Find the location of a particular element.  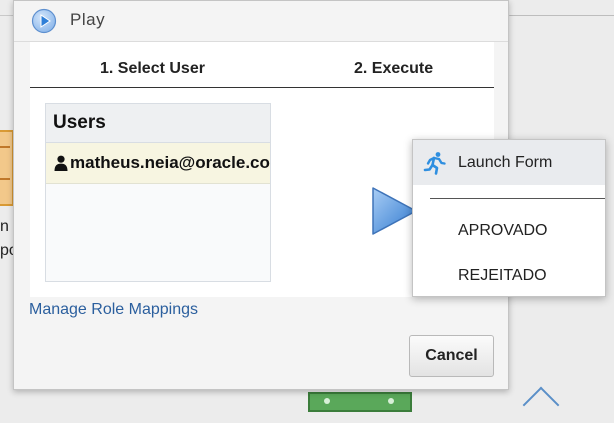

dialog-titlebar: Play is located at coordinates (261, 21).